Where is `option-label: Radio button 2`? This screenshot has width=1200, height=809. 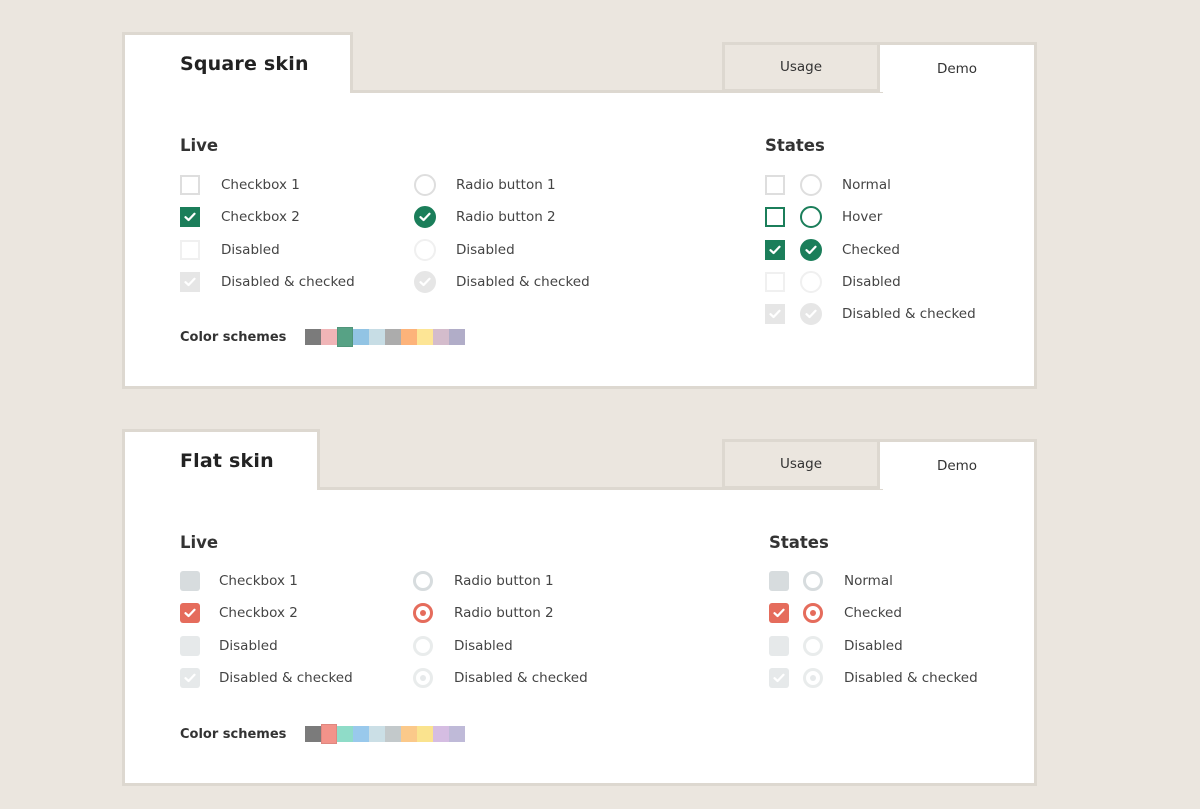
option-label: Radio button 2 is located at coordinates (506, 217).